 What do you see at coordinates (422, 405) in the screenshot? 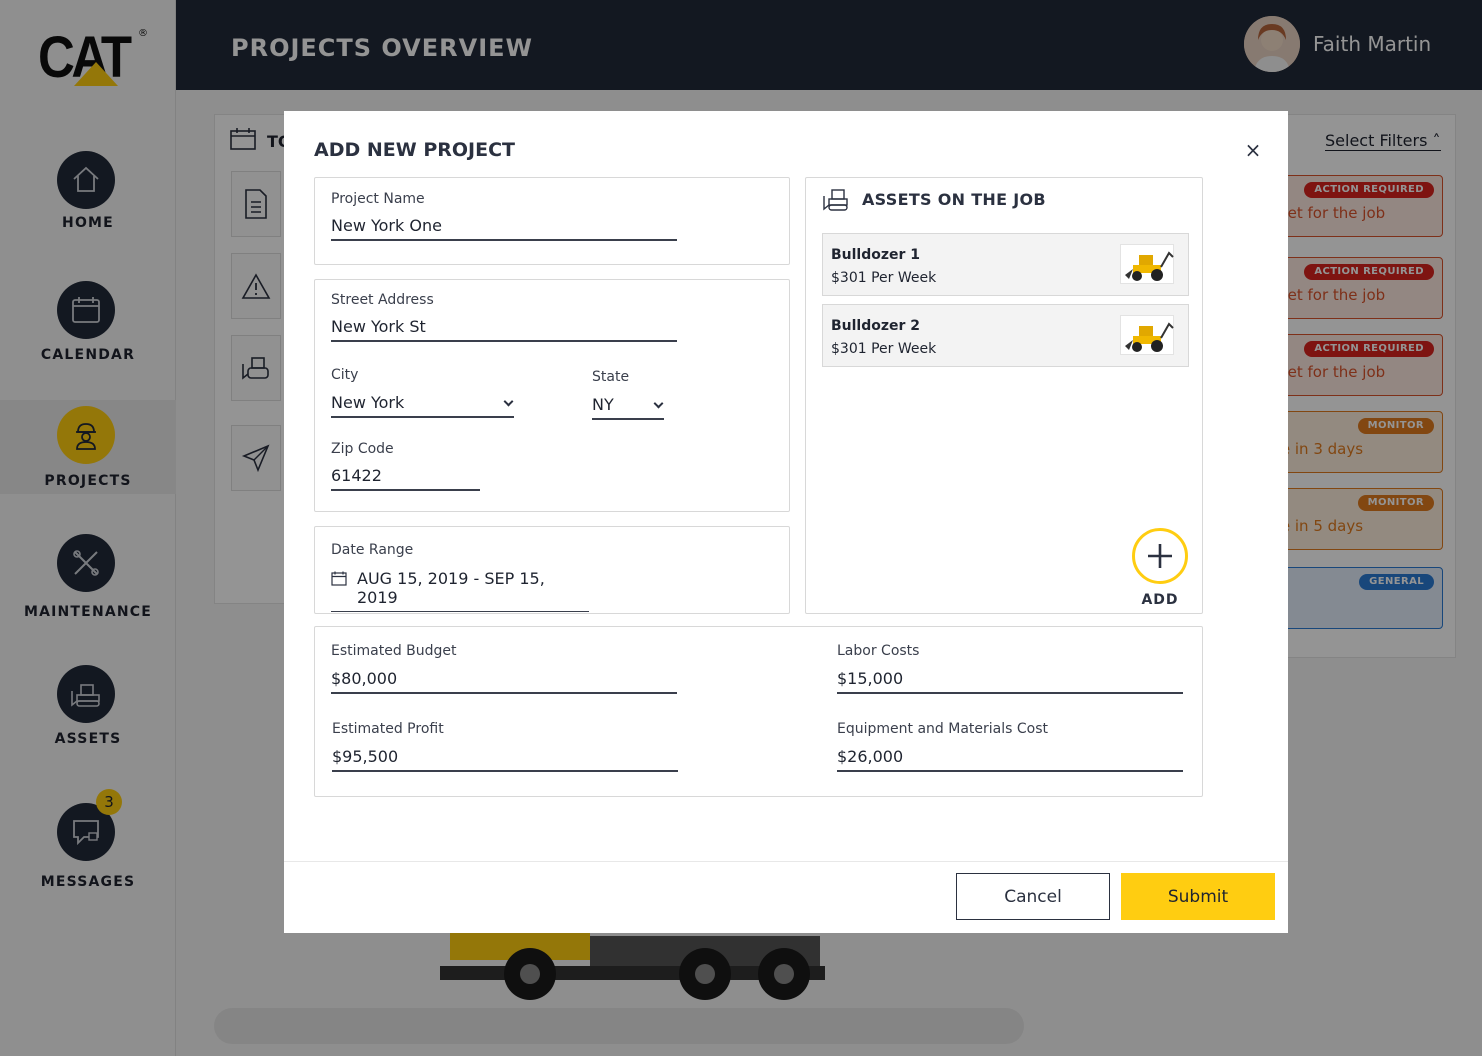
I see `city-select: New York` at bounding box center [422, 405].